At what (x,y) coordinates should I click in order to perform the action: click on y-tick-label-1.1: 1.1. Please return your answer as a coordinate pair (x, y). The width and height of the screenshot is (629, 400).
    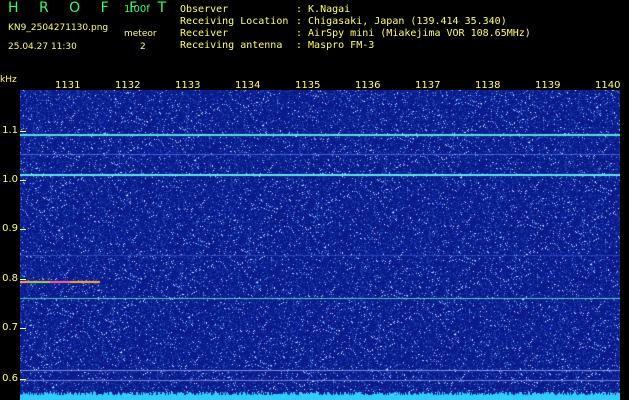
    Looking at the image, I should click on (10, 130).